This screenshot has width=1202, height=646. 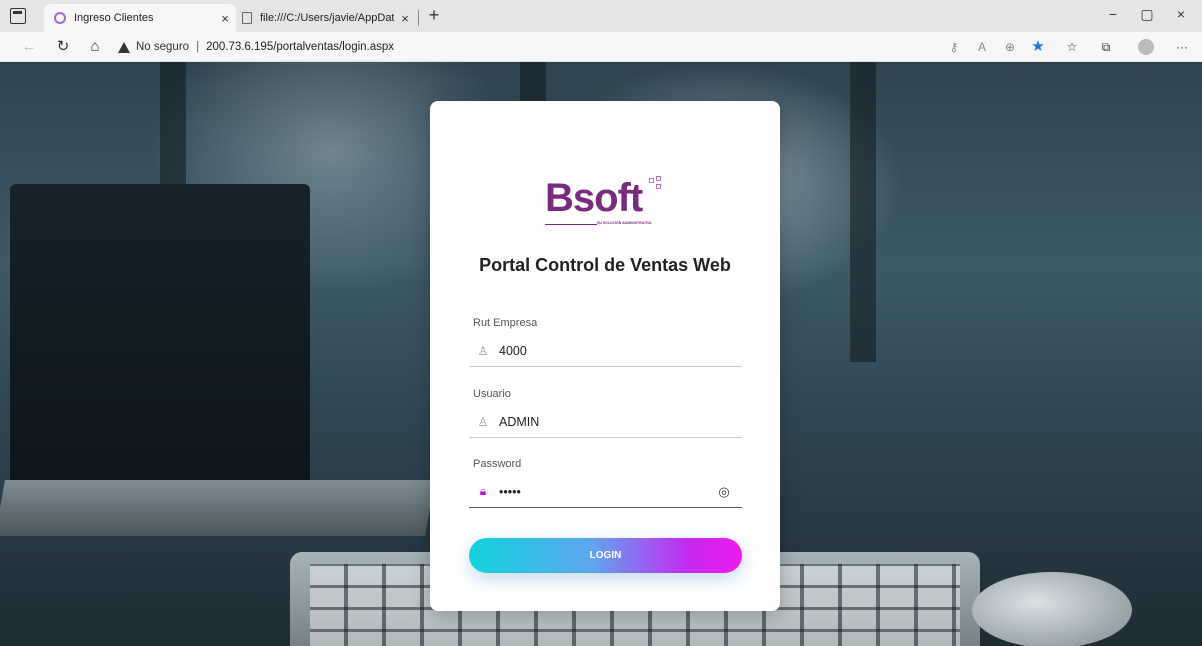 What do you see at coordinates (605, 265) in the screenshot?
I see `page-title: Portal Control de Ventas Web` at bounding box center [605, 265].